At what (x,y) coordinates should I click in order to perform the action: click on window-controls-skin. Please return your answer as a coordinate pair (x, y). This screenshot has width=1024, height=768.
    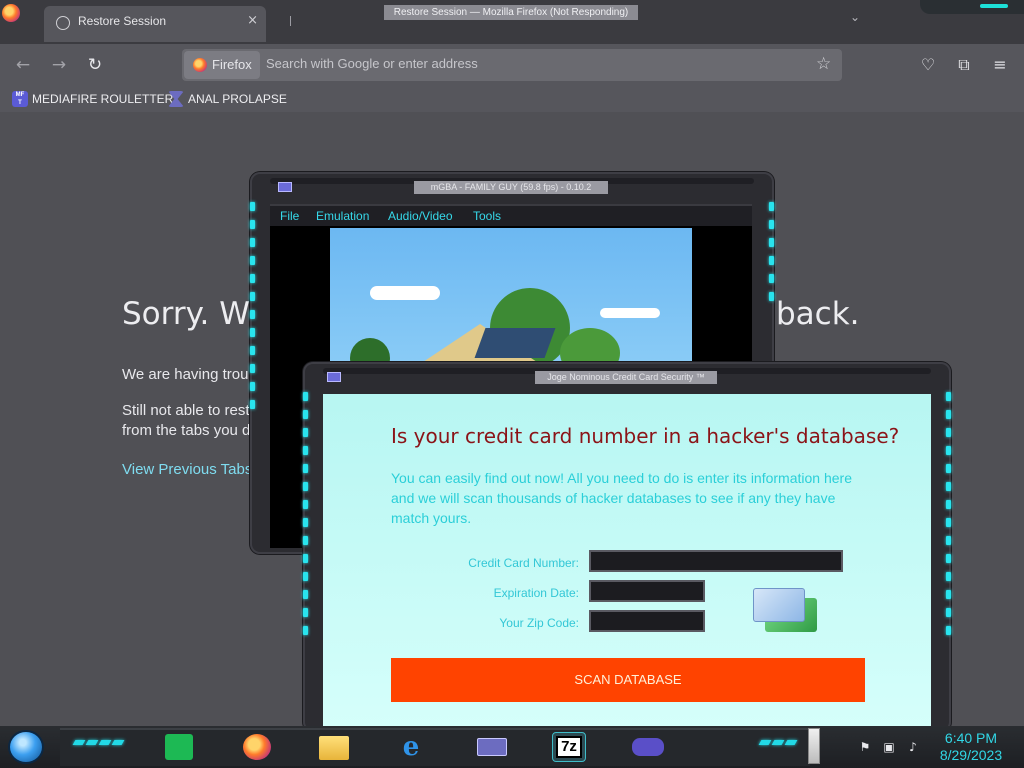
    Looking at the image, I should click on (972, 7).